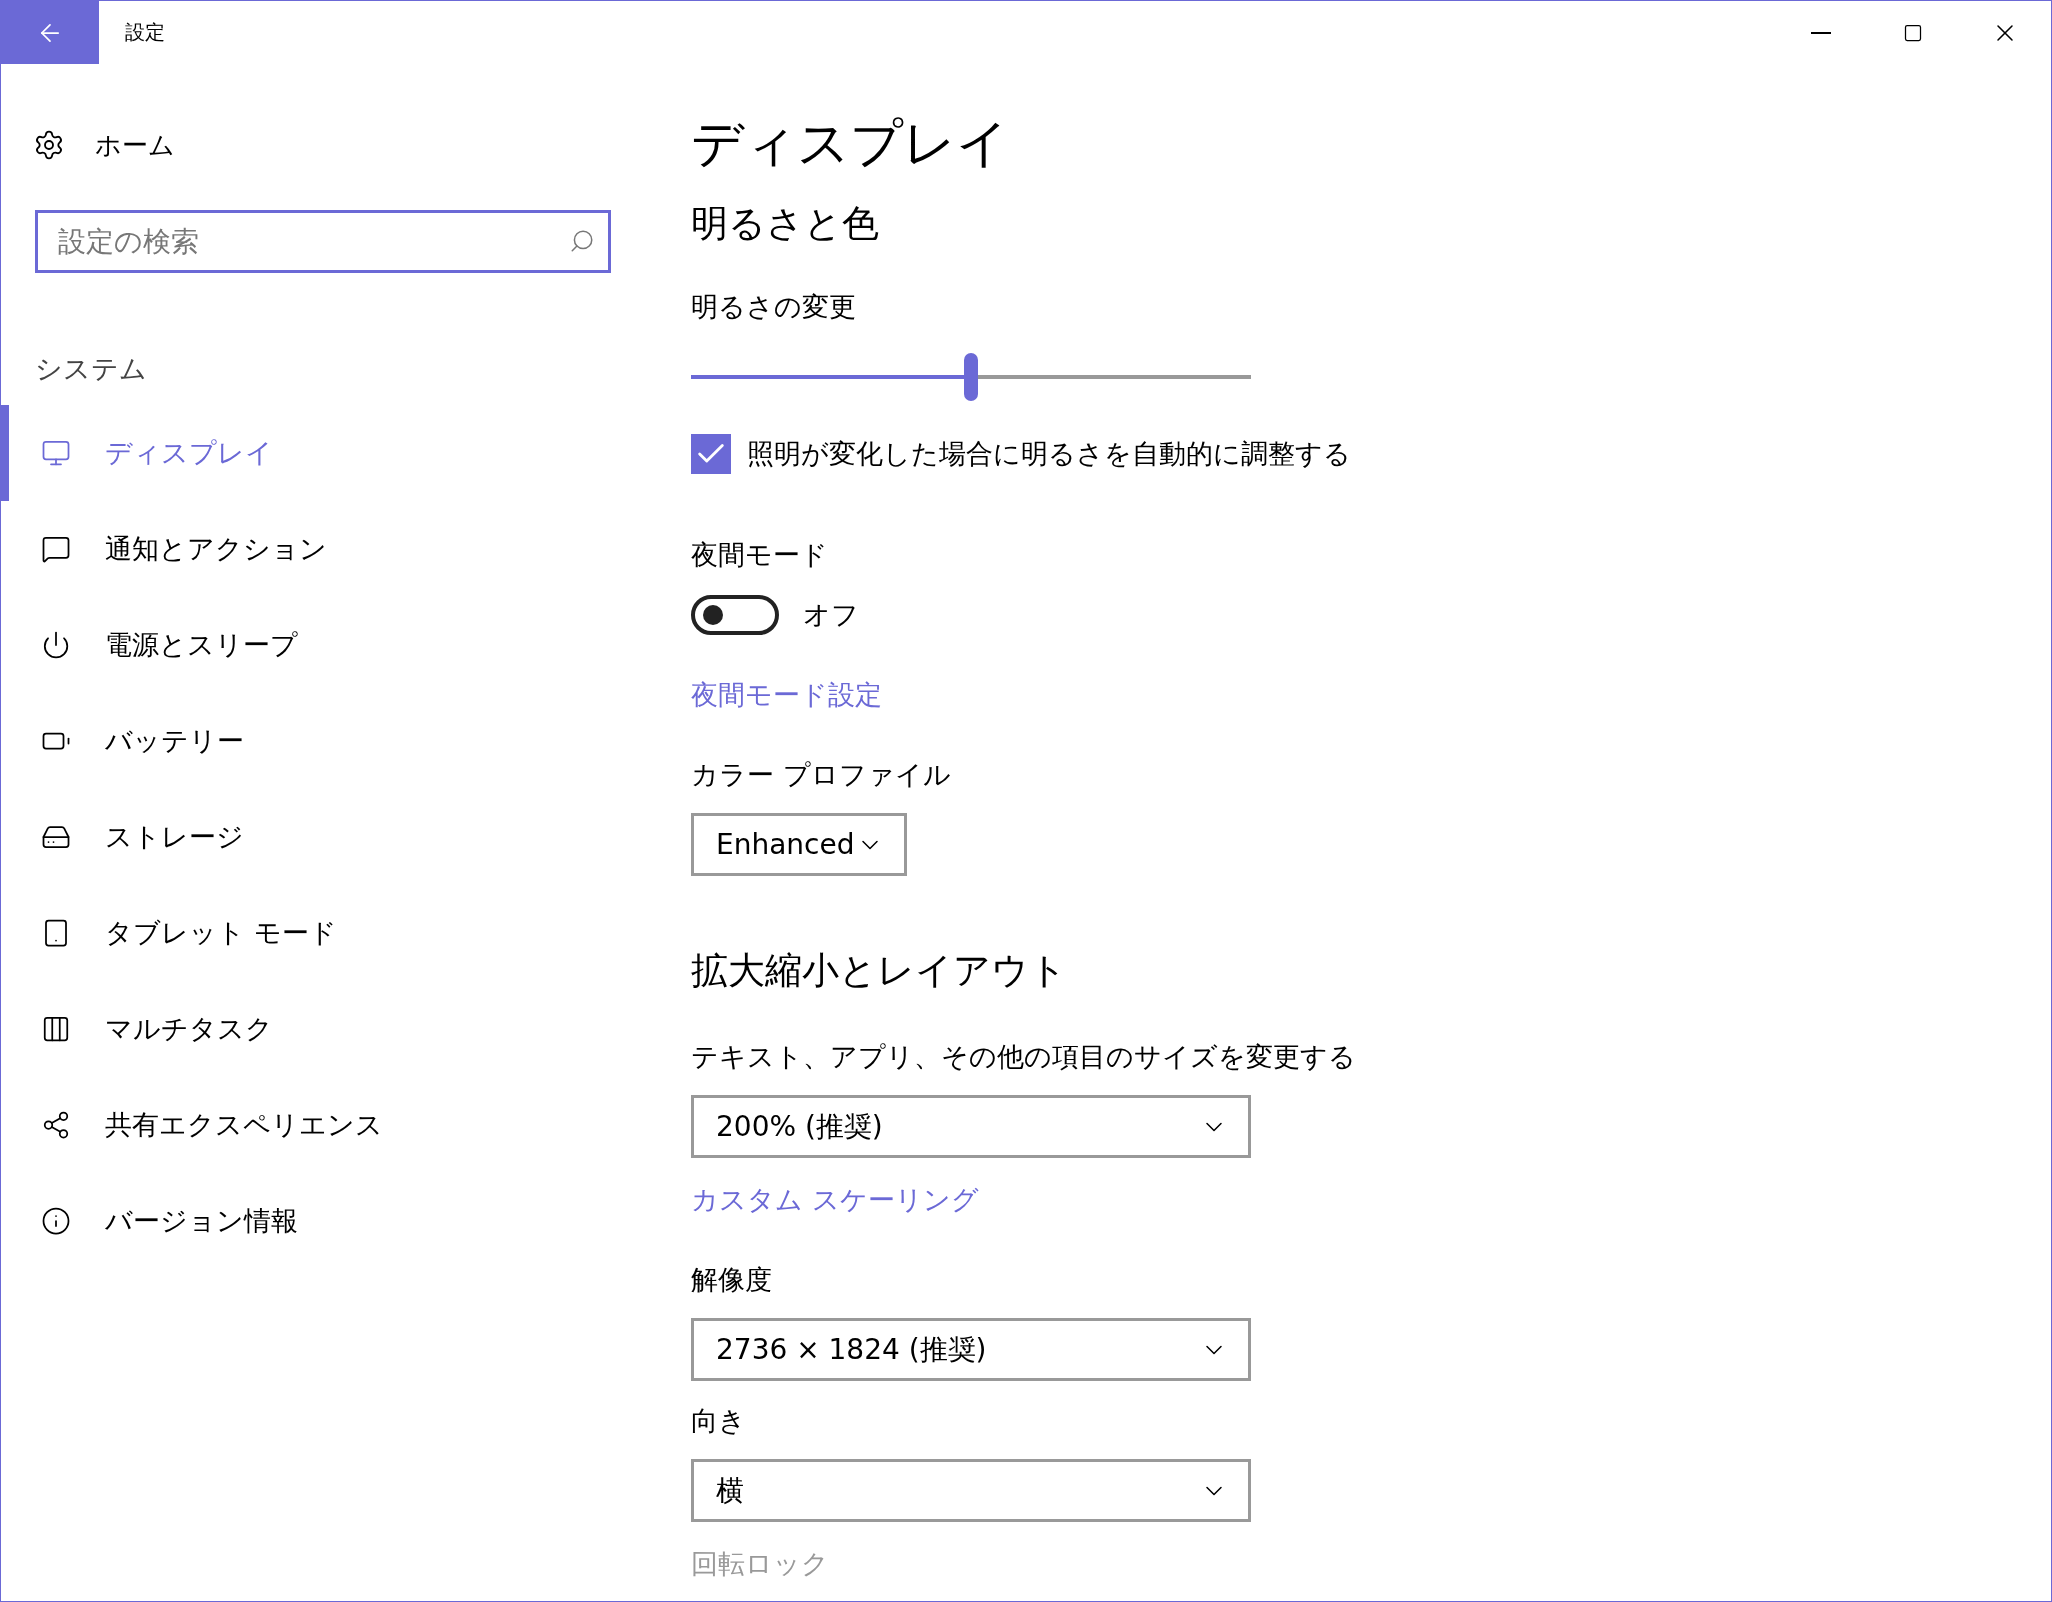 Image resolution: width=2052 pixels, height=1602 pixels. Describe the element at coordinates (760, 555) in the screenshot. I see `night-mode-label: 夜間モード` at that location.